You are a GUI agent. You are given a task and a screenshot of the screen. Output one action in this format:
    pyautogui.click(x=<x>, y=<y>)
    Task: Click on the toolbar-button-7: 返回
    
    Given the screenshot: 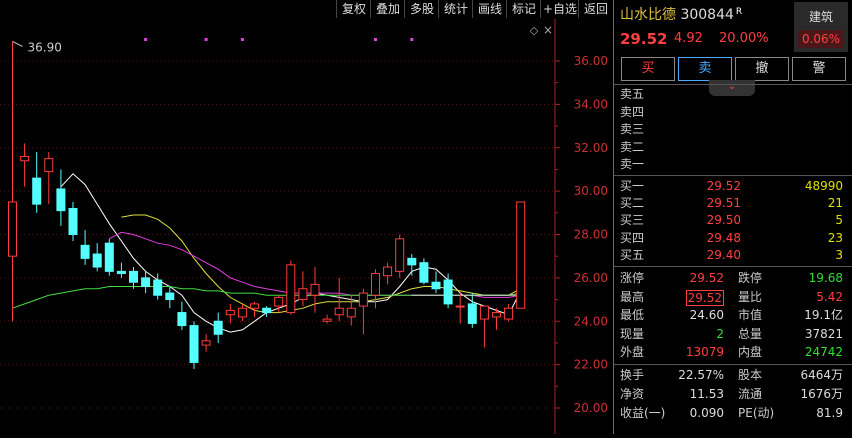 What is the action you would take?
    pyautogui.click(x=595, y=9)
    